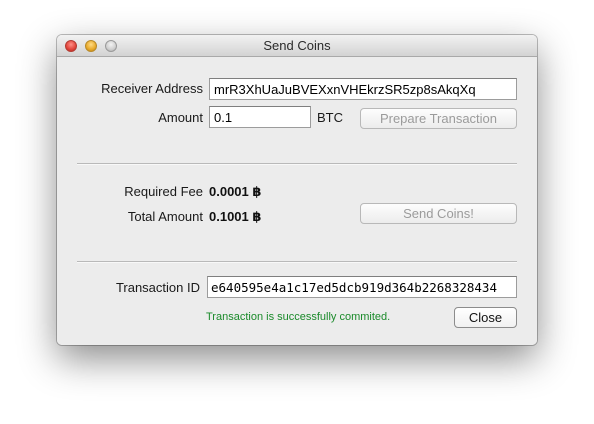 The height and width of the screenshot is (424, 594). Describe the element at coordinates (297, 262) in the screenshot. I see `separator-bottom` at that location.